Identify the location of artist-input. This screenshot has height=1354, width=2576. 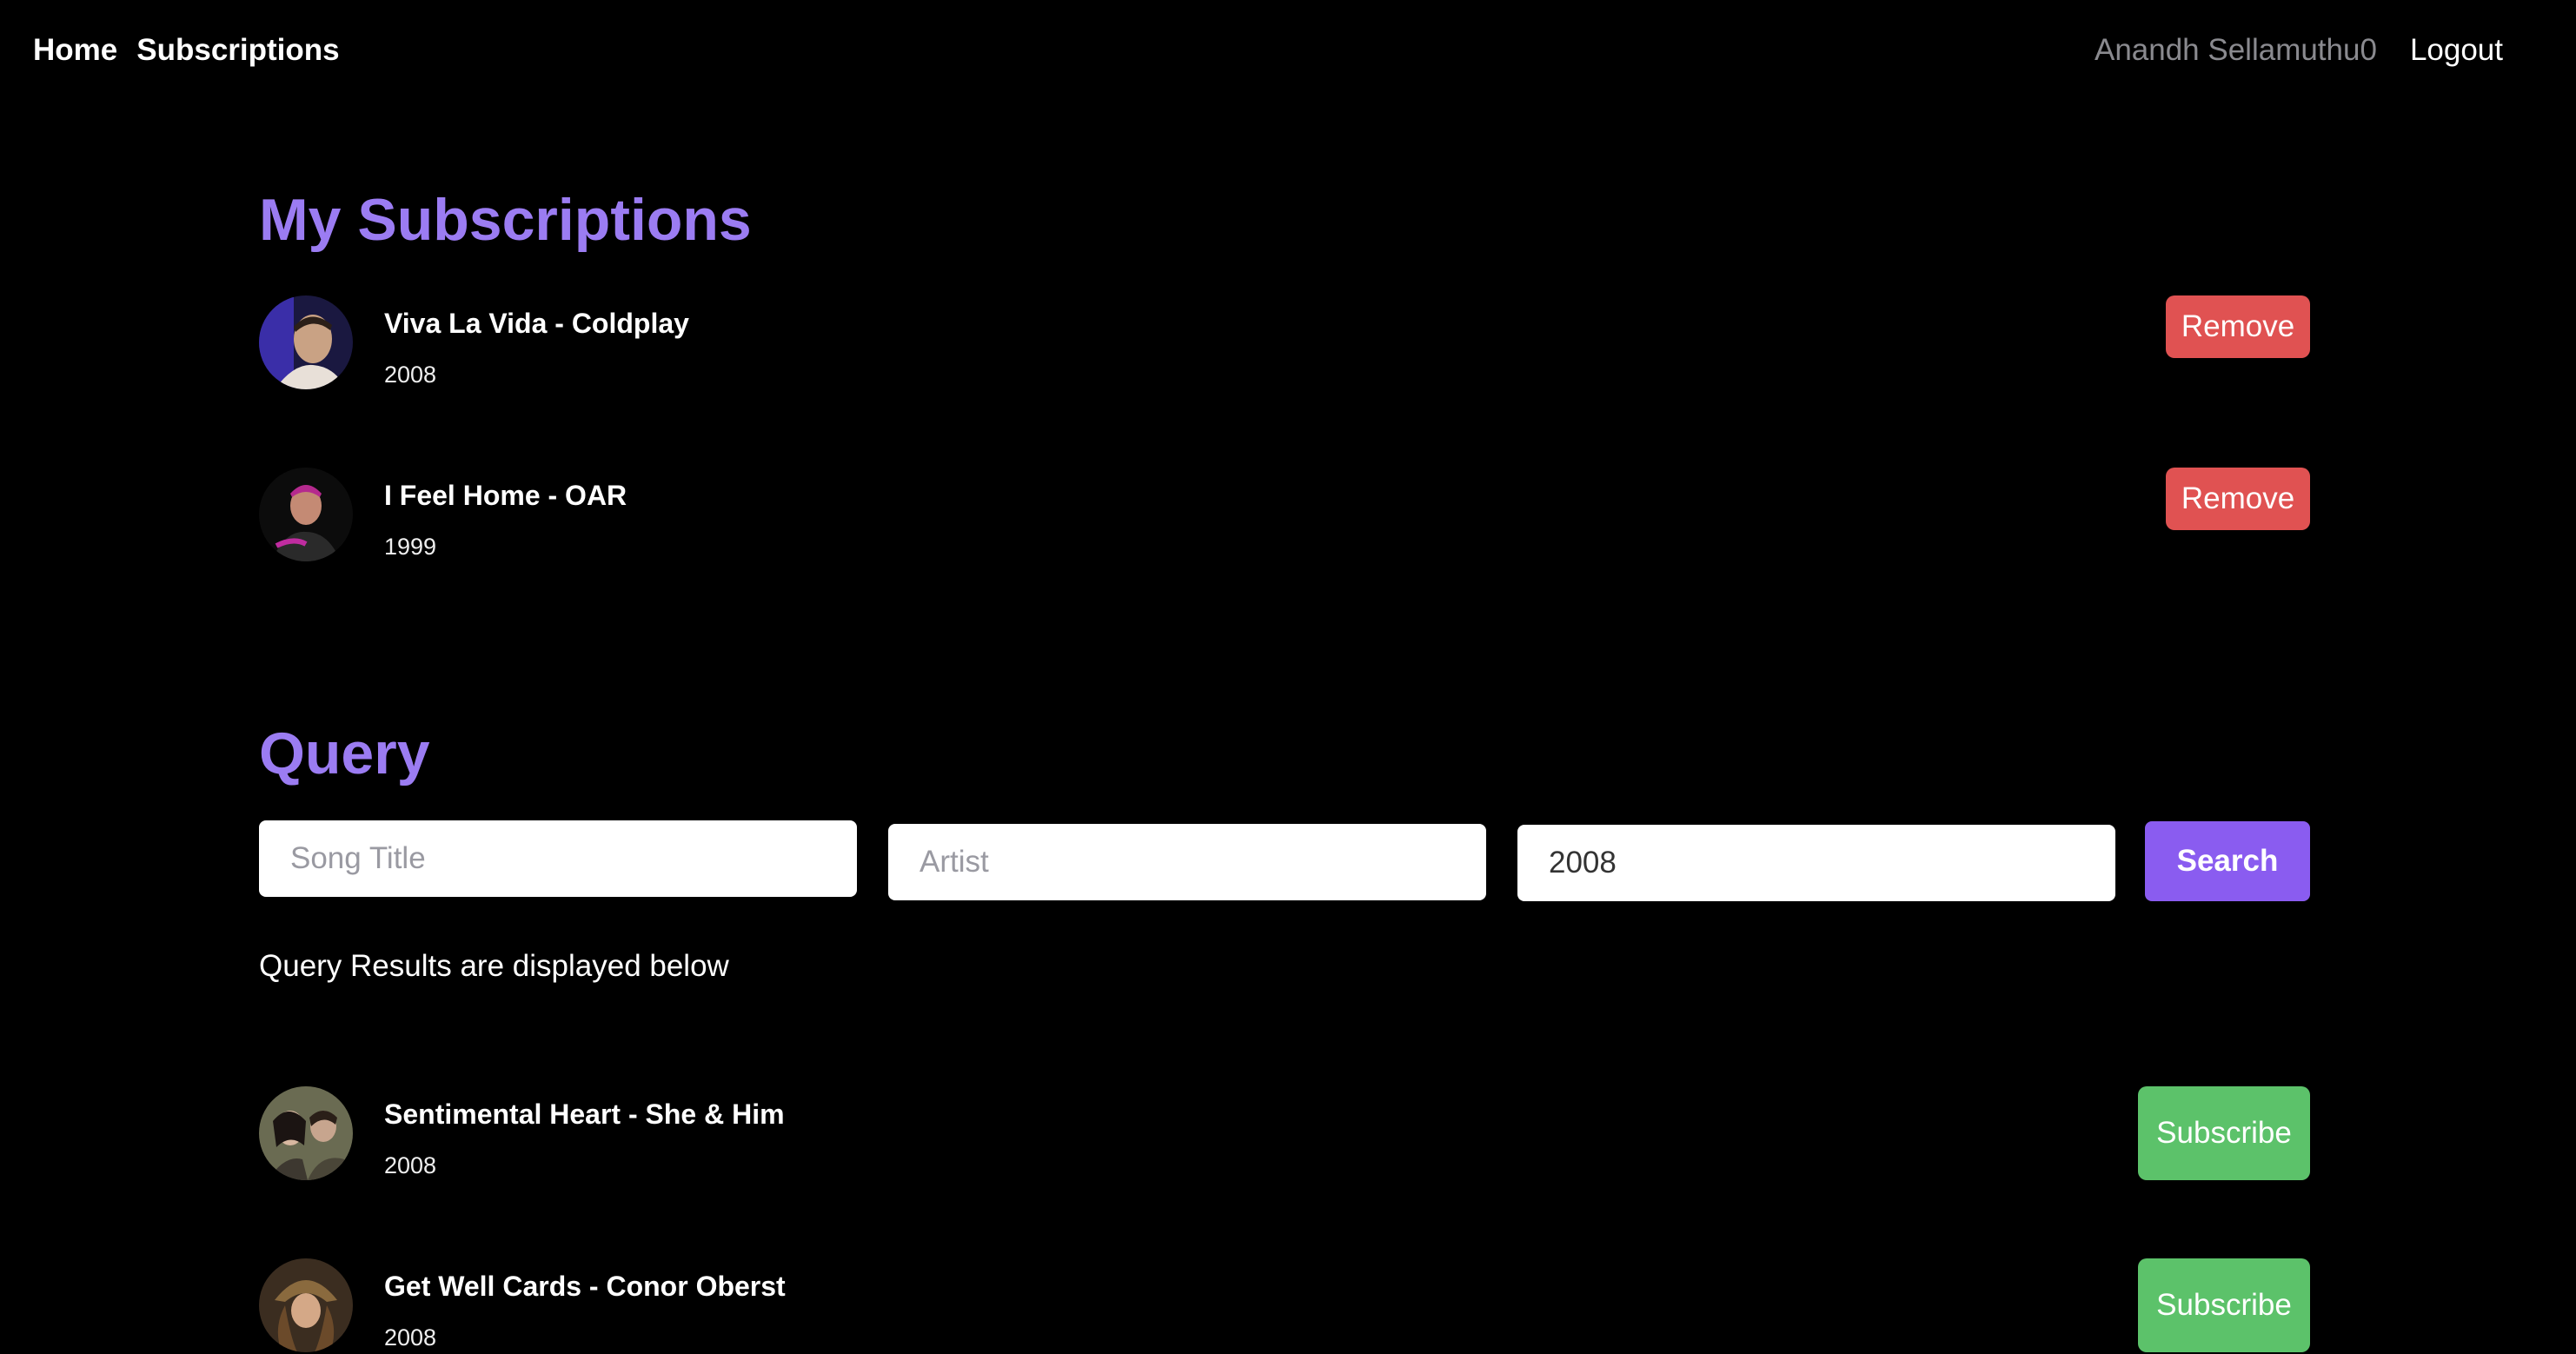
(1187, 862).